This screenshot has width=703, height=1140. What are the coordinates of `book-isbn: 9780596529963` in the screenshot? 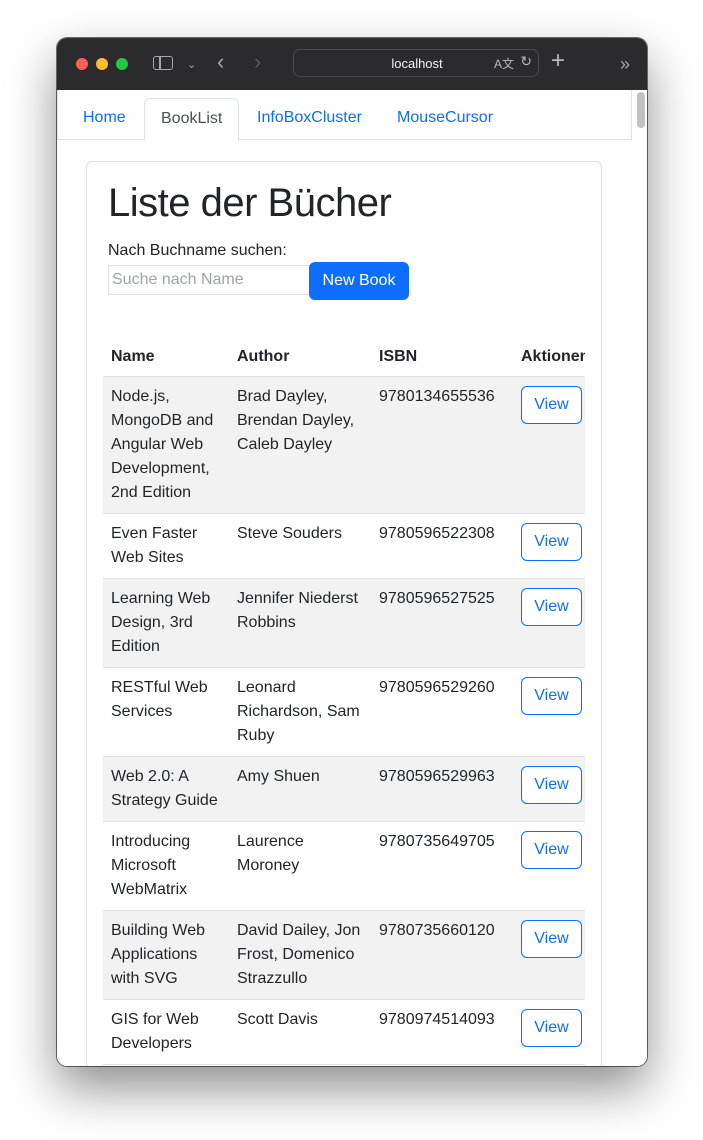 It's located at (442, 789).